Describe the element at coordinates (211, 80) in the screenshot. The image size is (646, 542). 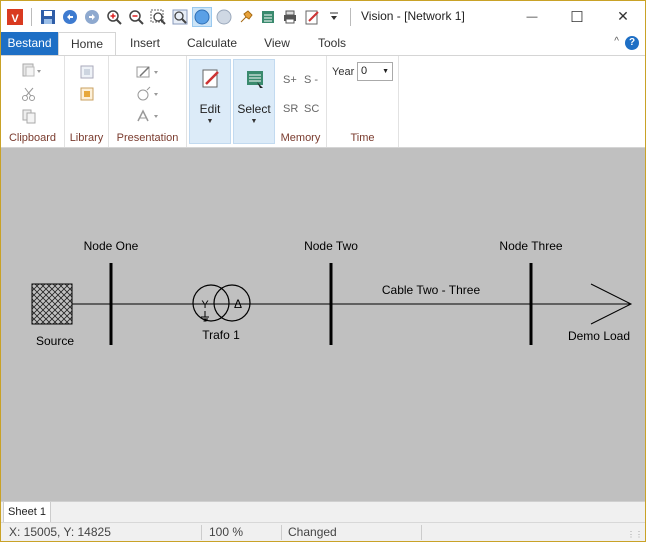
I see `edit-icon` at that location.